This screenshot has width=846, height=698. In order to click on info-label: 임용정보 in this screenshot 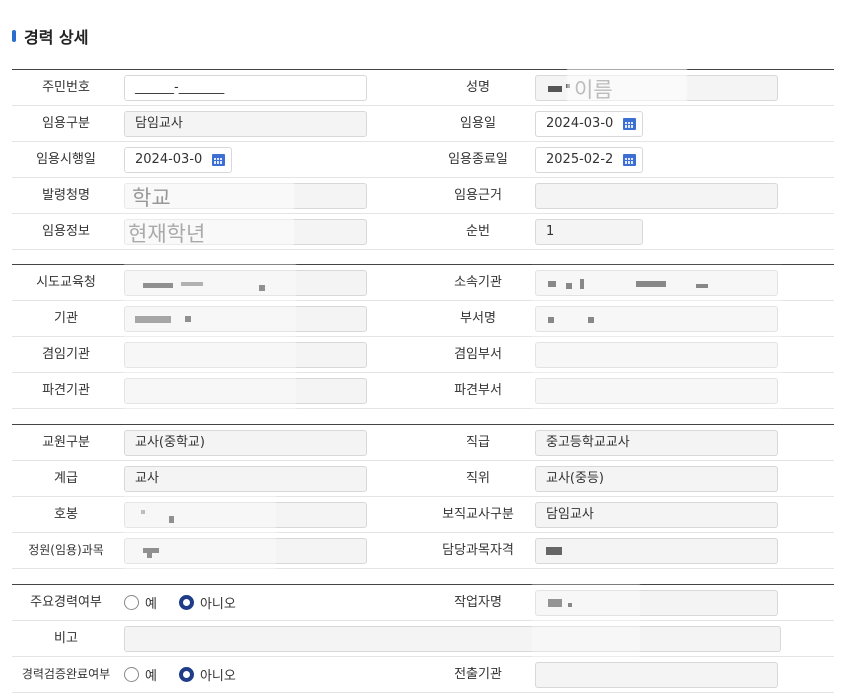, I will do `click(66, 231)`.